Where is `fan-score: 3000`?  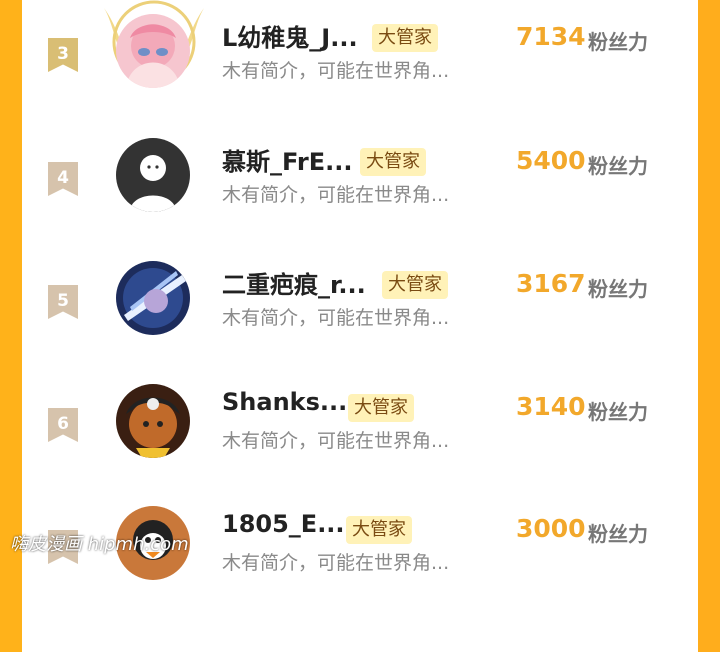
fan-score: 3000 is located at coordinates (551, 528).